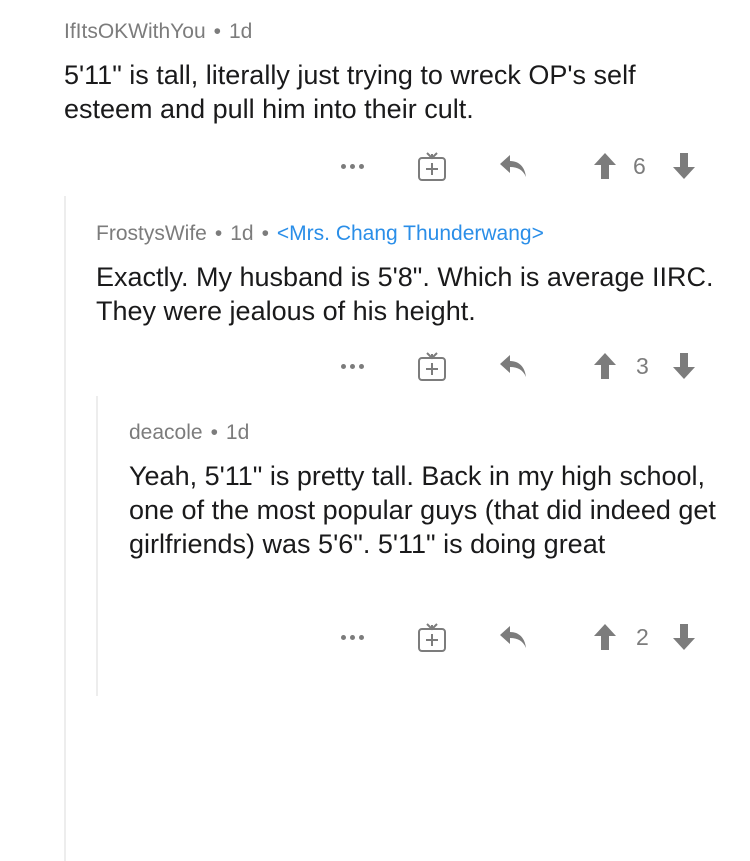  What do you see at coordinates (375, 166) in the screenshot?
I see `comment-actions: 6` at bounding box center [375, 166].